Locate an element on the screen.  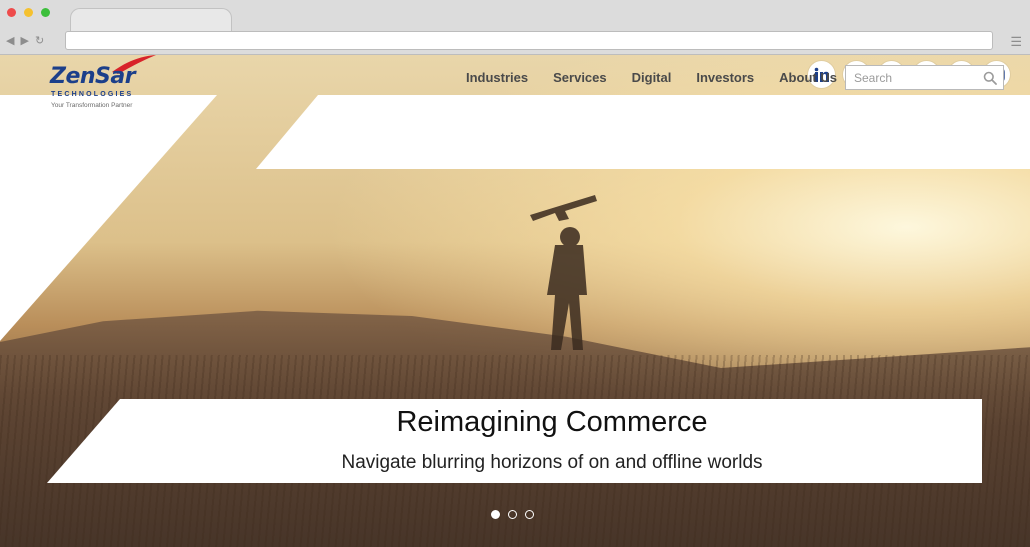
close-window-button is located at coordinates (11, 12).